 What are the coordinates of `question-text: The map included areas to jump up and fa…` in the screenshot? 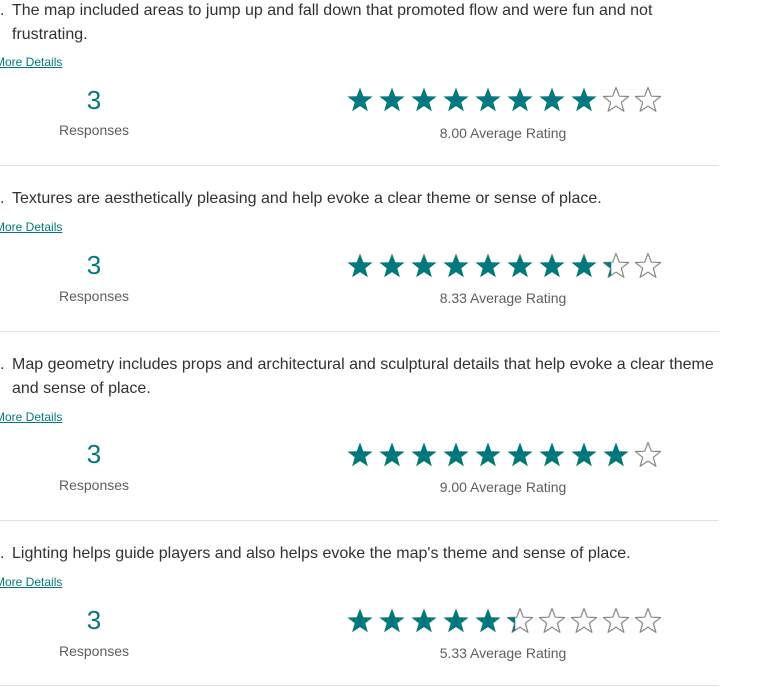 It's located at (332, 22).